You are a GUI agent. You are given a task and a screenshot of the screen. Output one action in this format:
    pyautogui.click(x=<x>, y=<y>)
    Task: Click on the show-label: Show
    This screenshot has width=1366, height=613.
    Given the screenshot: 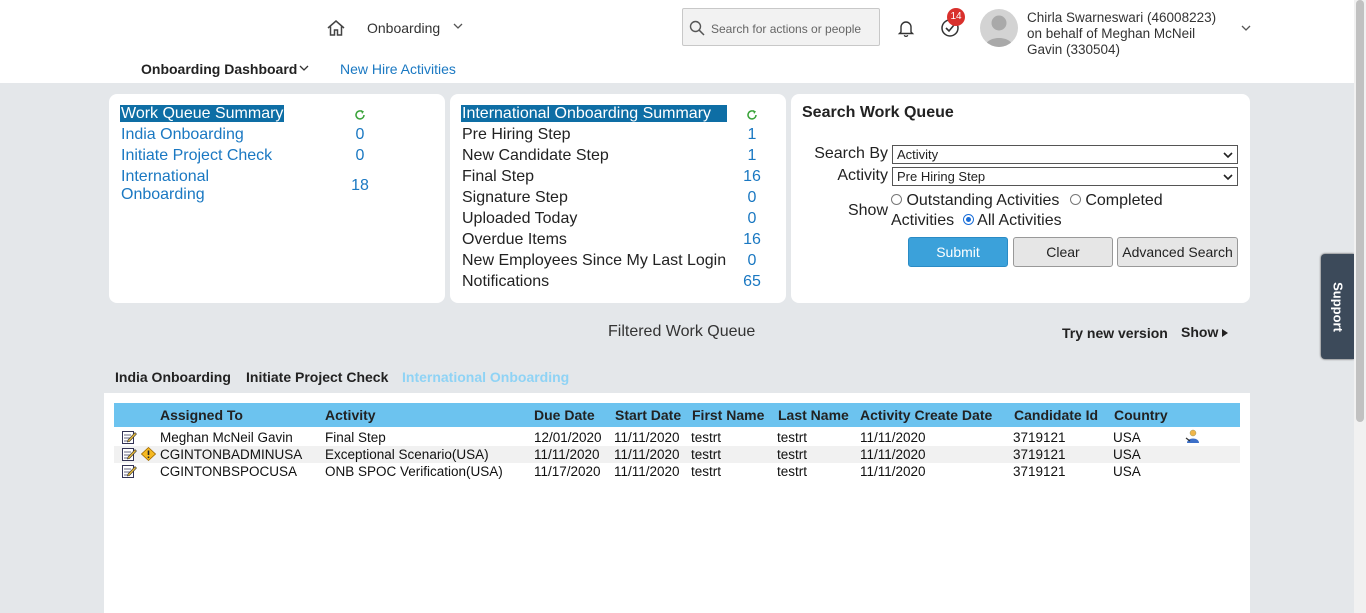 What is the action you would take?
    pyautogui.click(x=867, y=210)
    